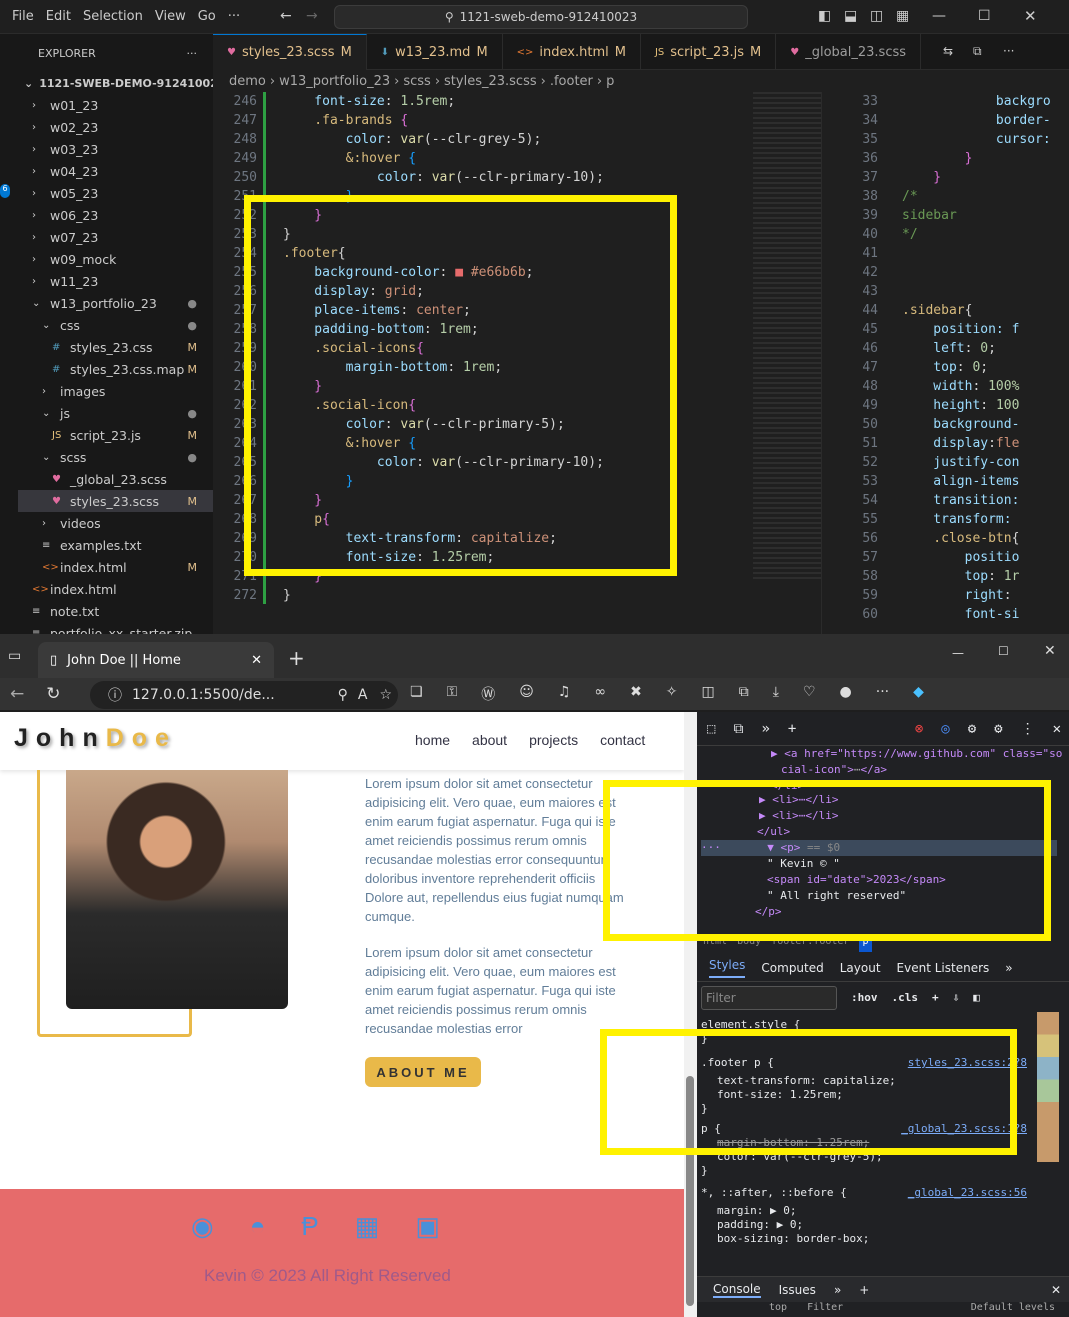 This screenshot has height=1317, width=1069. What do you see at coordinates (876, 16) in the screenshot?
I see `toggle-secondary-sidebar-icon: ◫` at bounding box center [876, 16].